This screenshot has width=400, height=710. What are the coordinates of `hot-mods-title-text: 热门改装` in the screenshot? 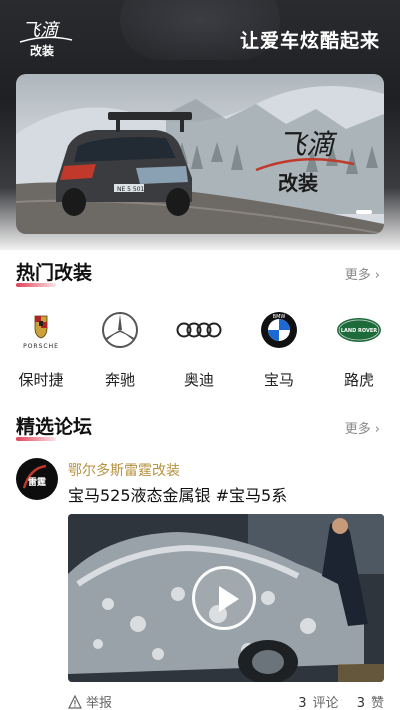 It's located at (54, 273).